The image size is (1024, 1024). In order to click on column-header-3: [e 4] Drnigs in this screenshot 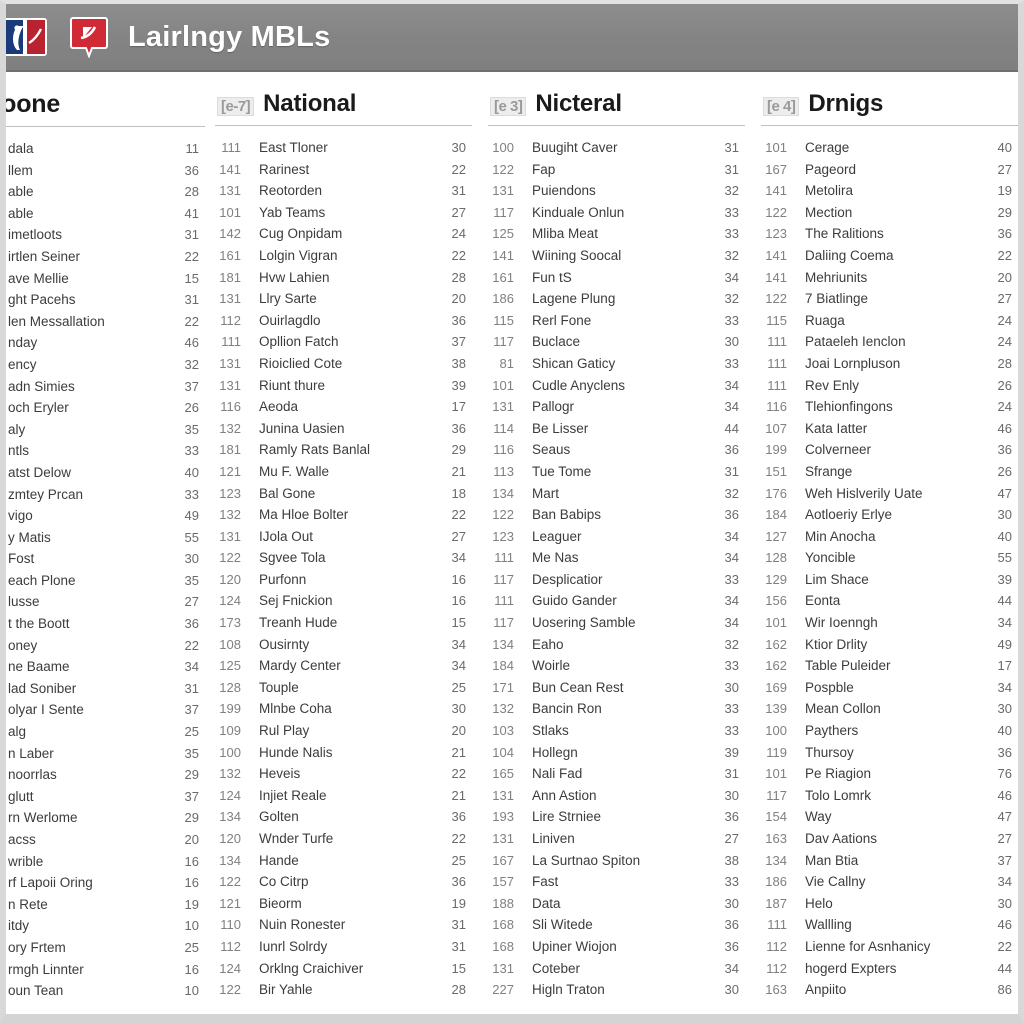, I will do `click(889, 108)`.